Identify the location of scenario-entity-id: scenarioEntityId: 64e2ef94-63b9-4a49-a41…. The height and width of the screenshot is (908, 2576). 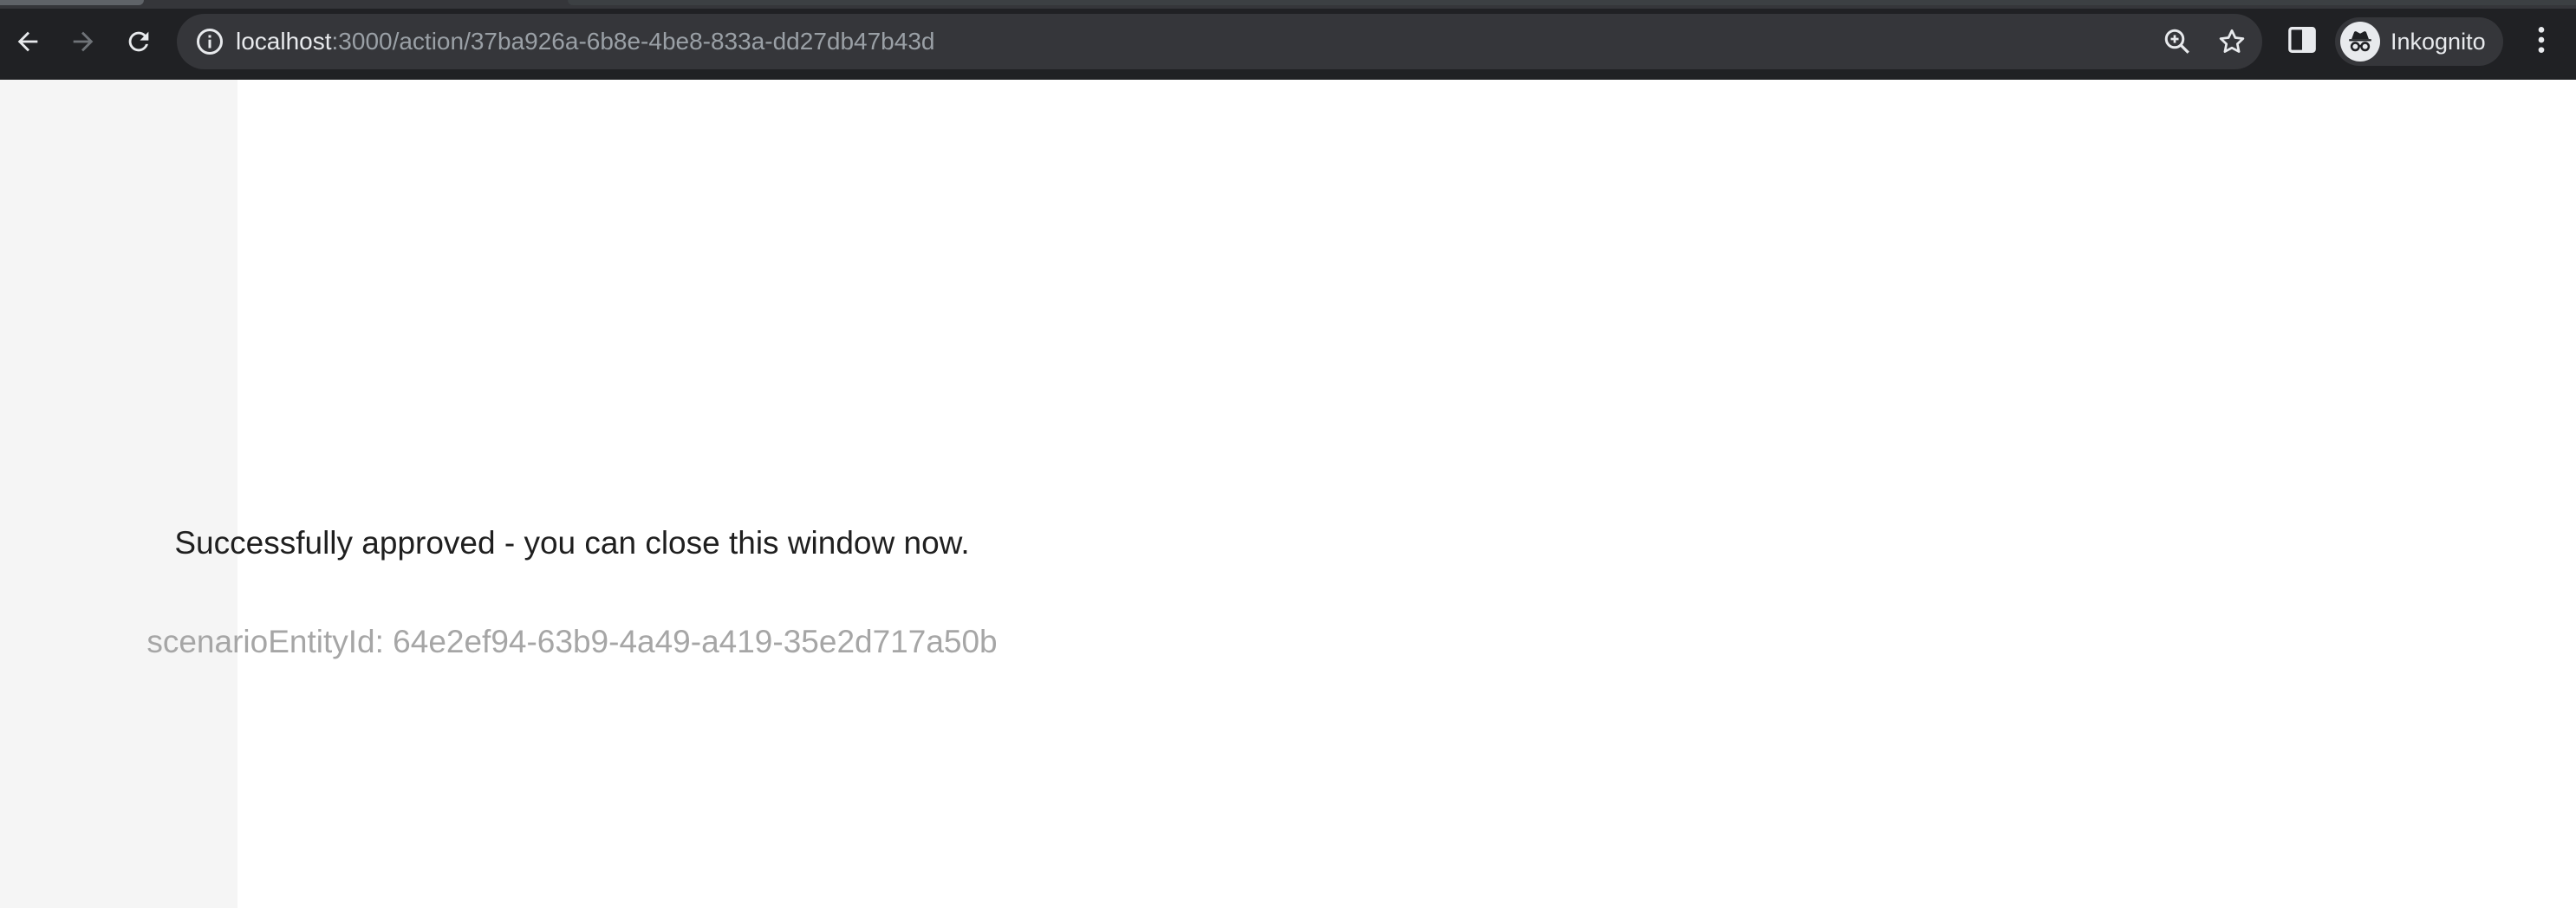
(572, 642).